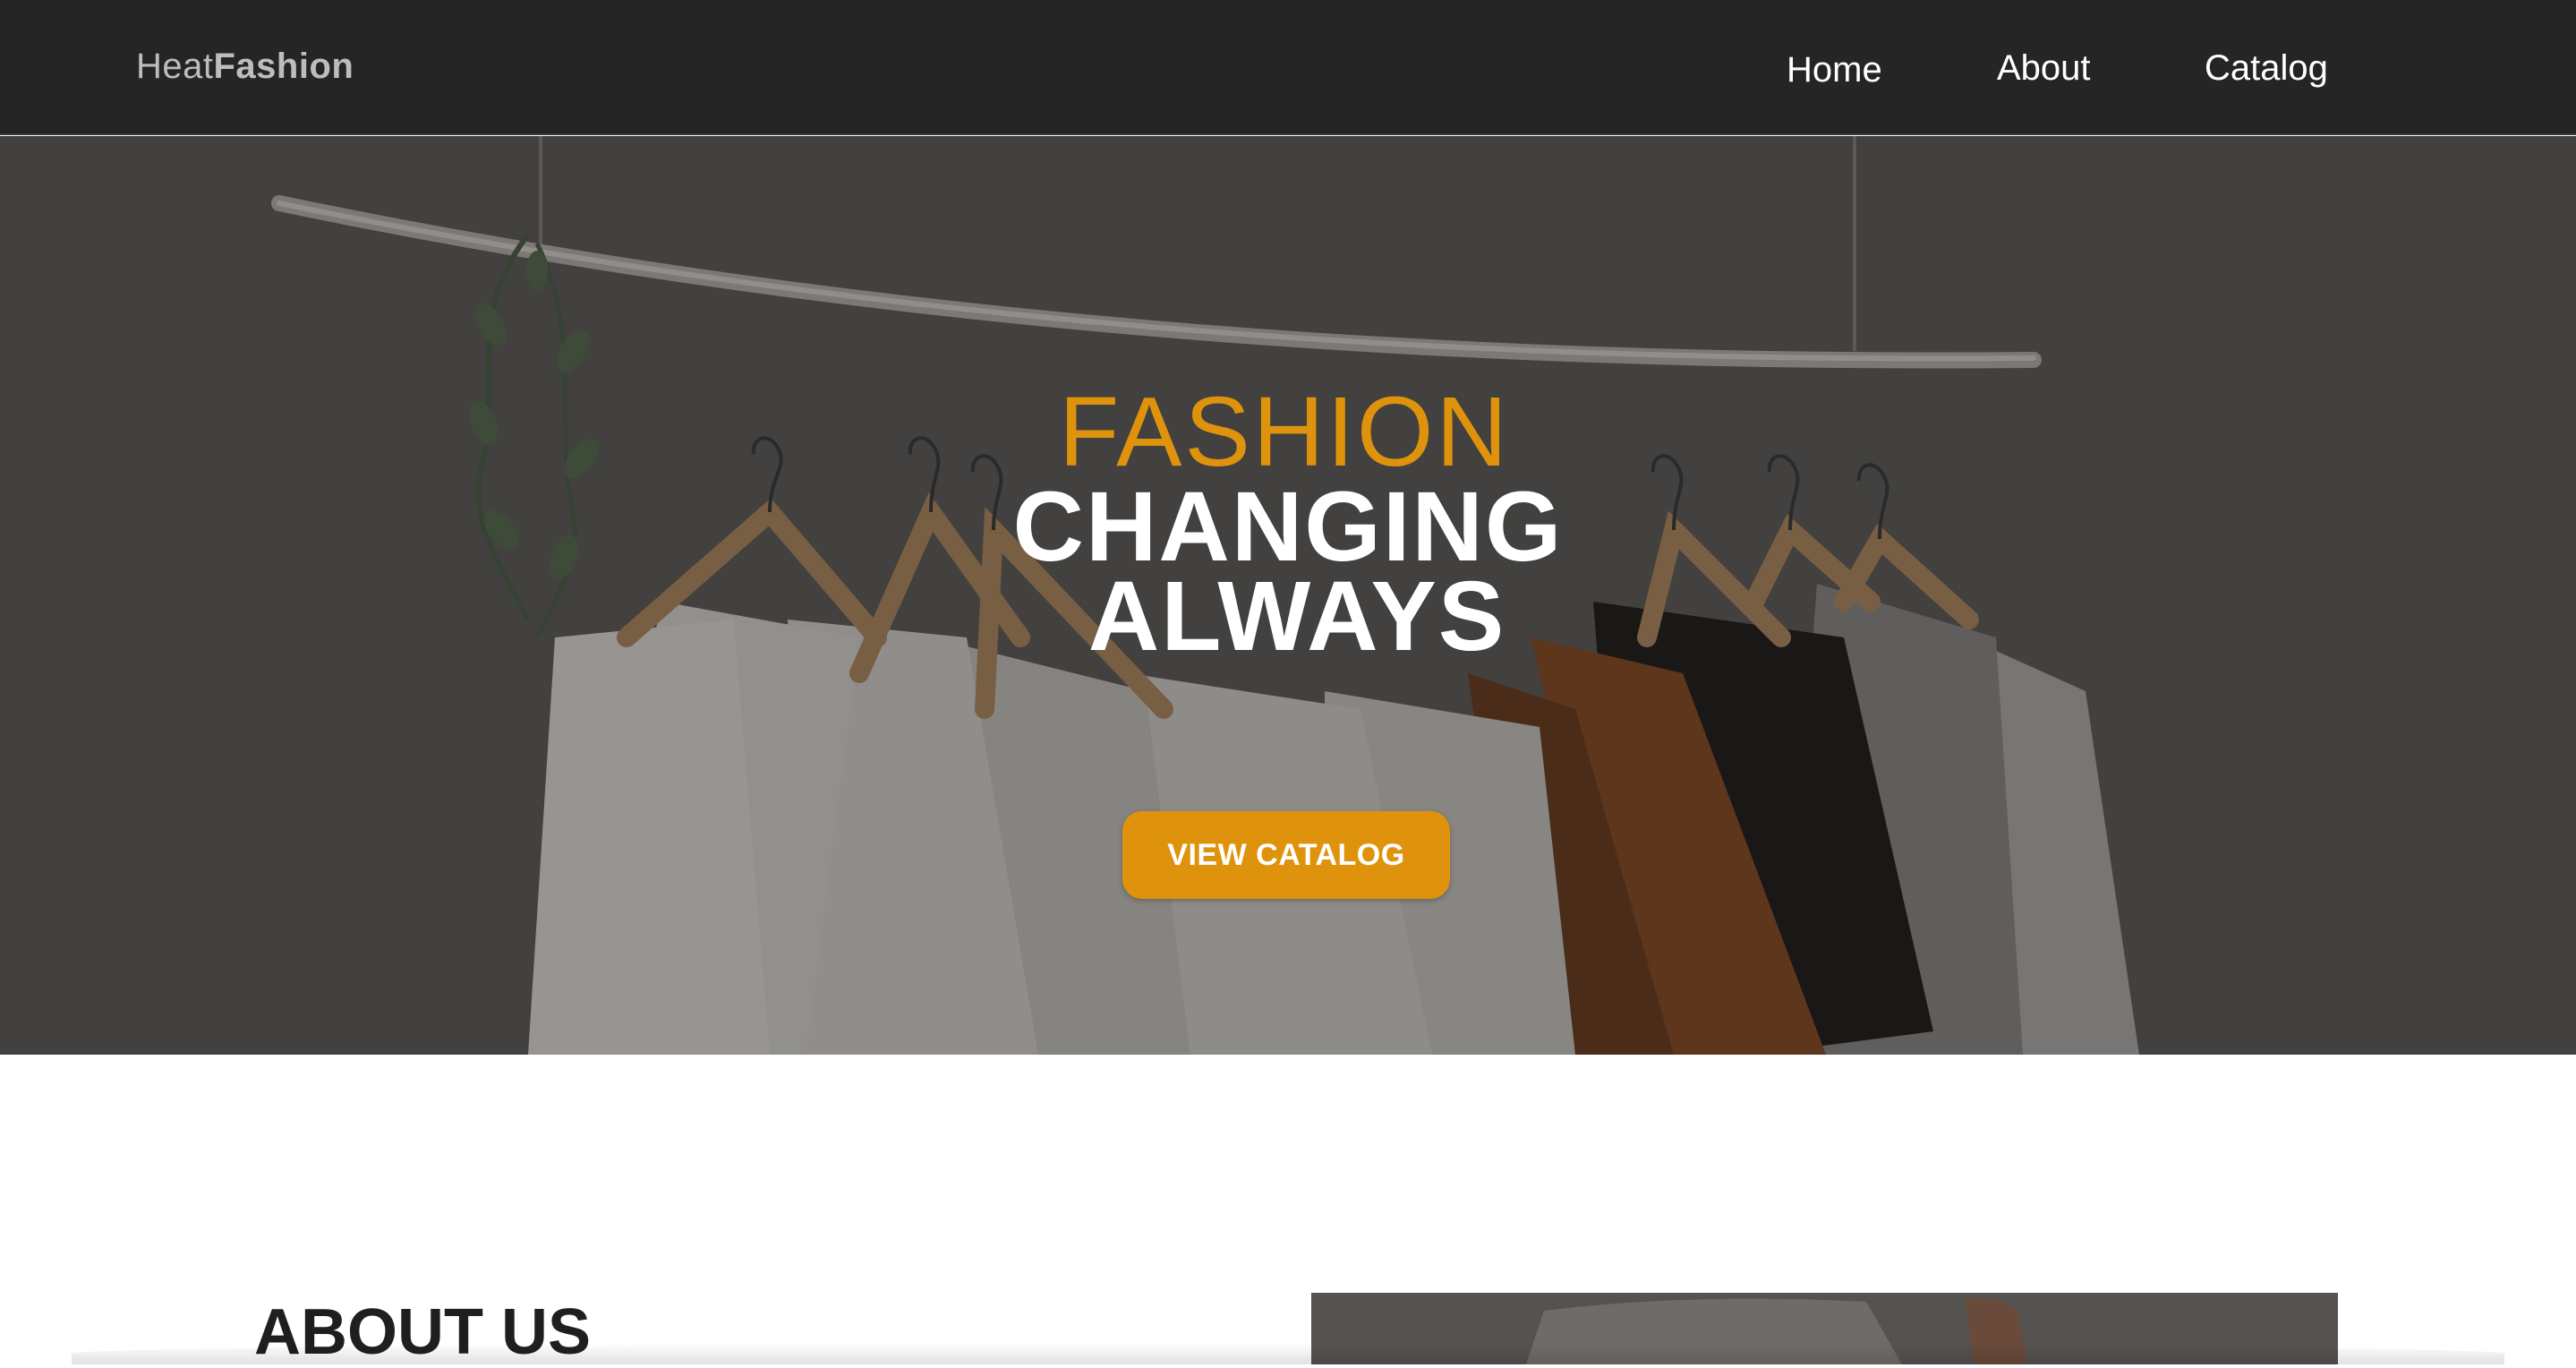 This screenshot has height=1368, width=2576. Describe the element at coordinates (1297, 616) in the screenshot. I see `hero-title-always: ALWAYS` at that location.